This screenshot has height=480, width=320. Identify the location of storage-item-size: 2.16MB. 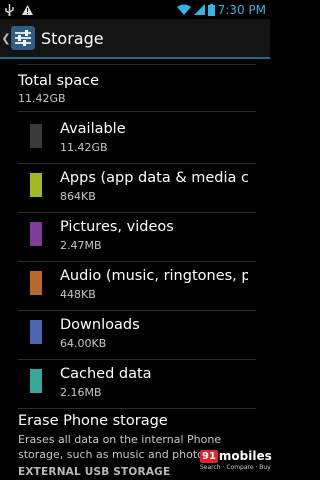
(81, 392).